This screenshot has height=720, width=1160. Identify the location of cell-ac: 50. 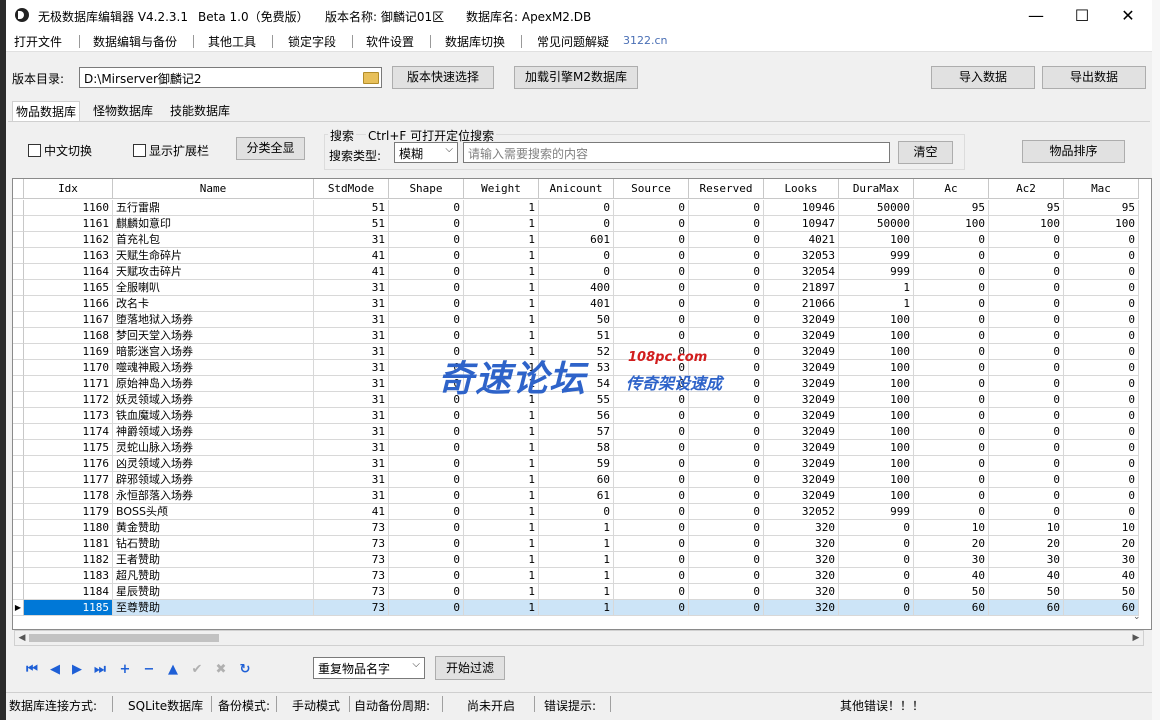
(951, 592).